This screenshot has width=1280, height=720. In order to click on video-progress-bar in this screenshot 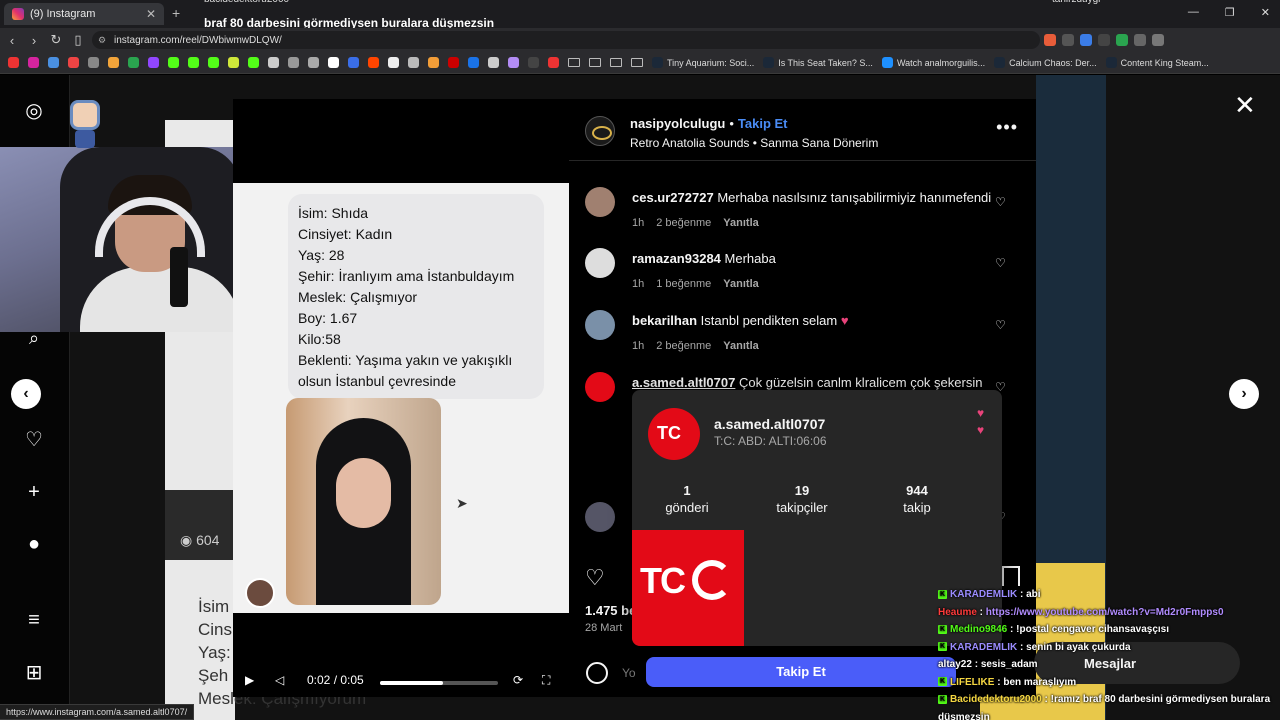, I will do `click(439, 683)`.